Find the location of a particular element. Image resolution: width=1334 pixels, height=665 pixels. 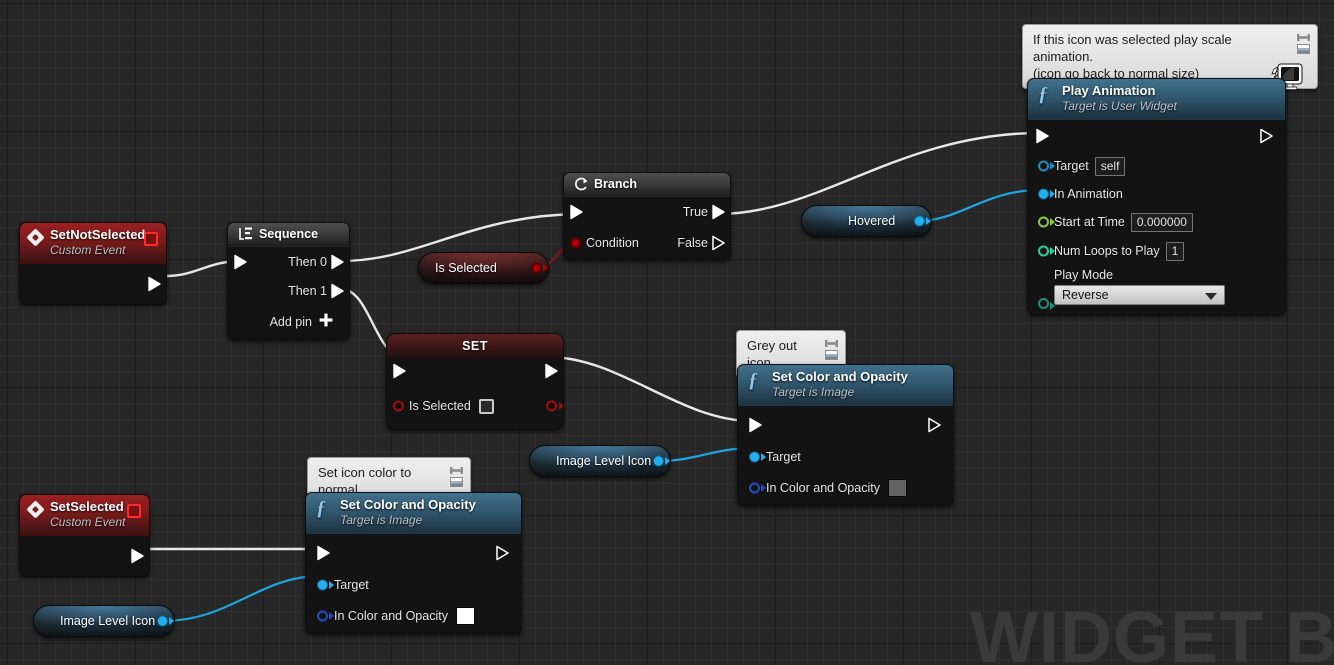

node-body is located at coordinates (84, 556).